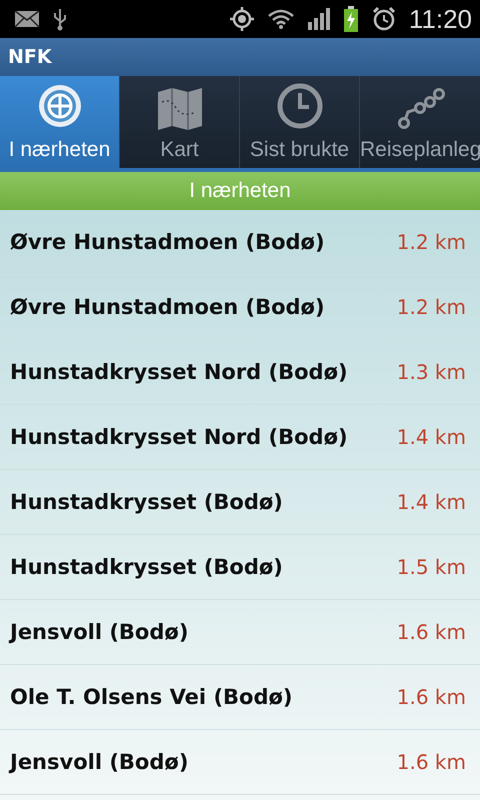 This screenshot has width=480, height=800. What do you see at coordinates (300, 106) in the screenshot?
I see `clock-icon` at bounding box center [300, 106].